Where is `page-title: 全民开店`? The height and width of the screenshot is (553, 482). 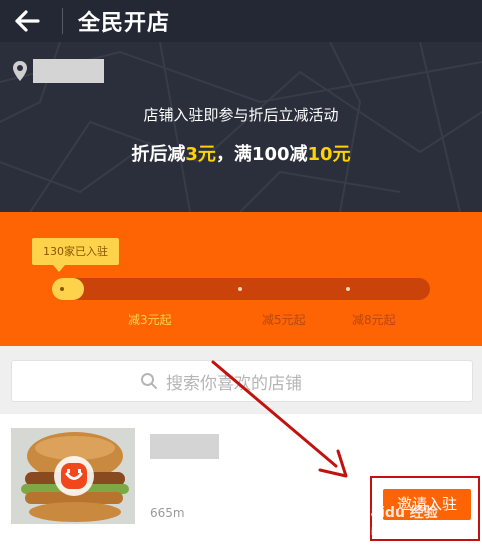
page-title: 全民开店 is located at coordinates (124, 23).